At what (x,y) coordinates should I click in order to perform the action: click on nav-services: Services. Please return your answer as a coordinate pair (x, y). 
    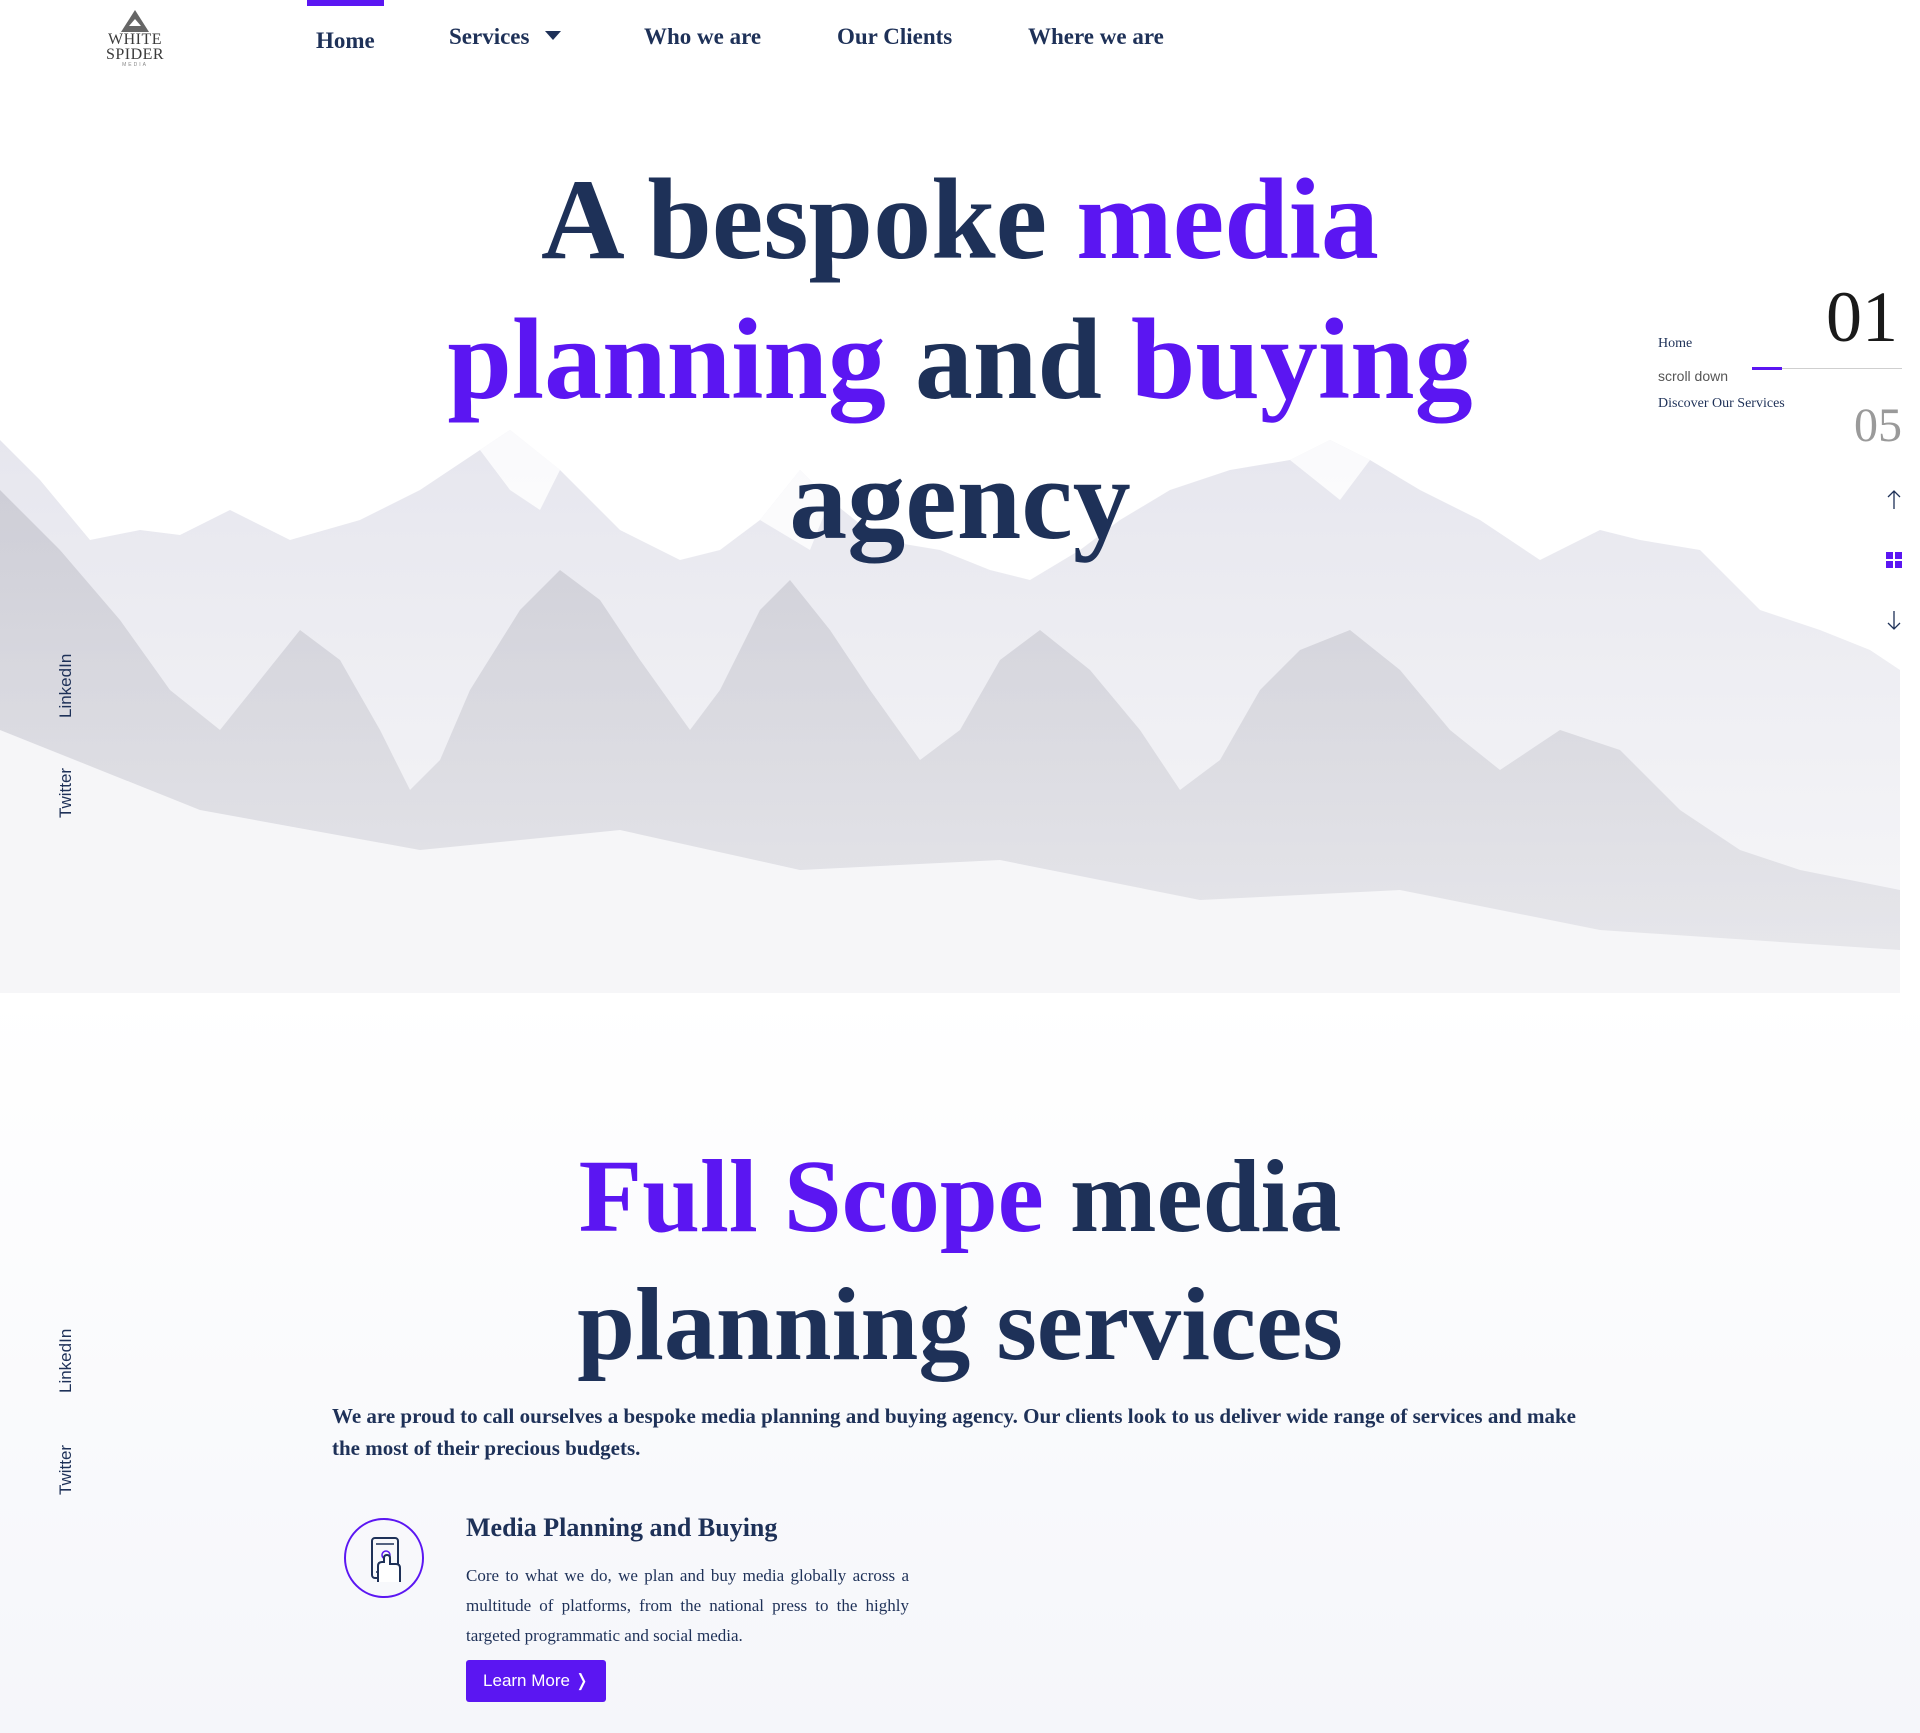
    Looking at the image, I should click on (505, 37).